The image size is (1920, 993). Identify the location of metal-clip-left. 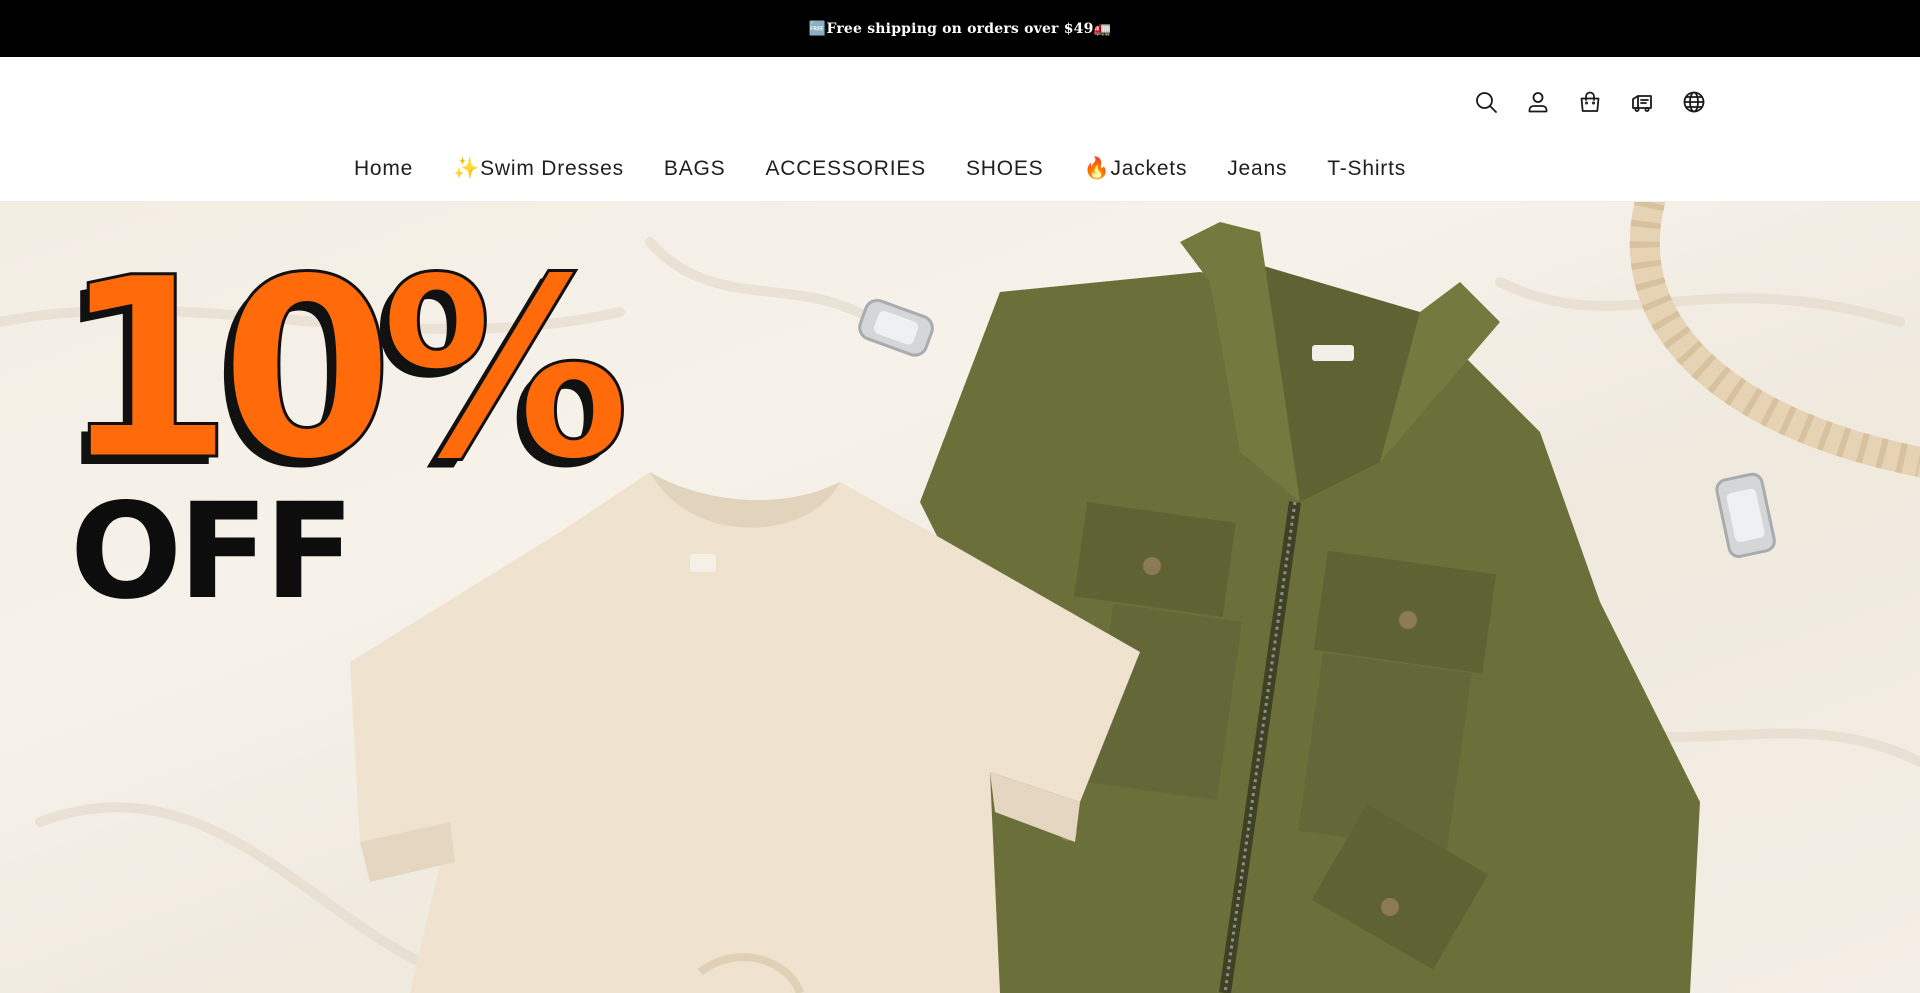
(896, 327).